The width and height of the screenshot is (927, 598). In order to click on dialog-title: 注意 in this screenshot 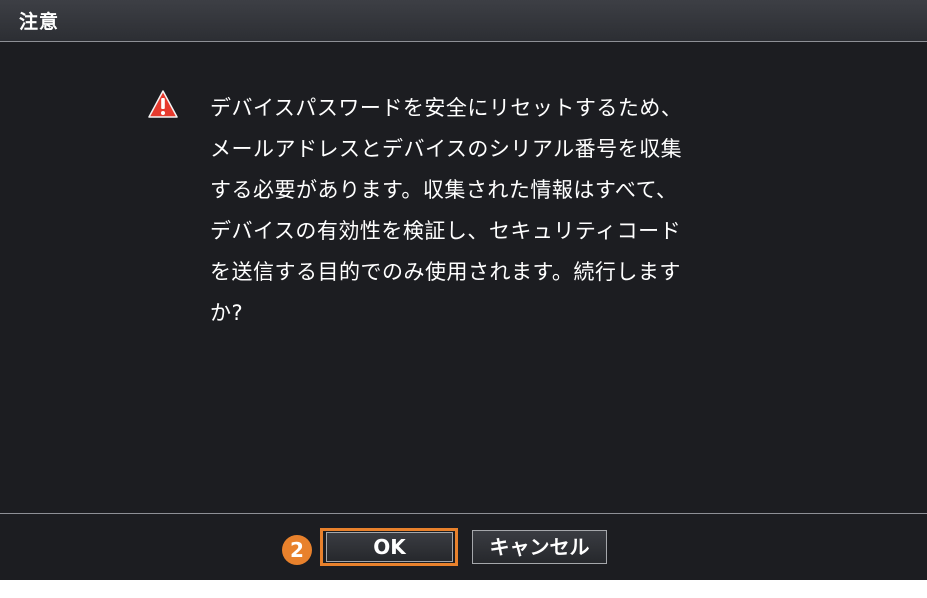, I will do `click(39, 22)`.